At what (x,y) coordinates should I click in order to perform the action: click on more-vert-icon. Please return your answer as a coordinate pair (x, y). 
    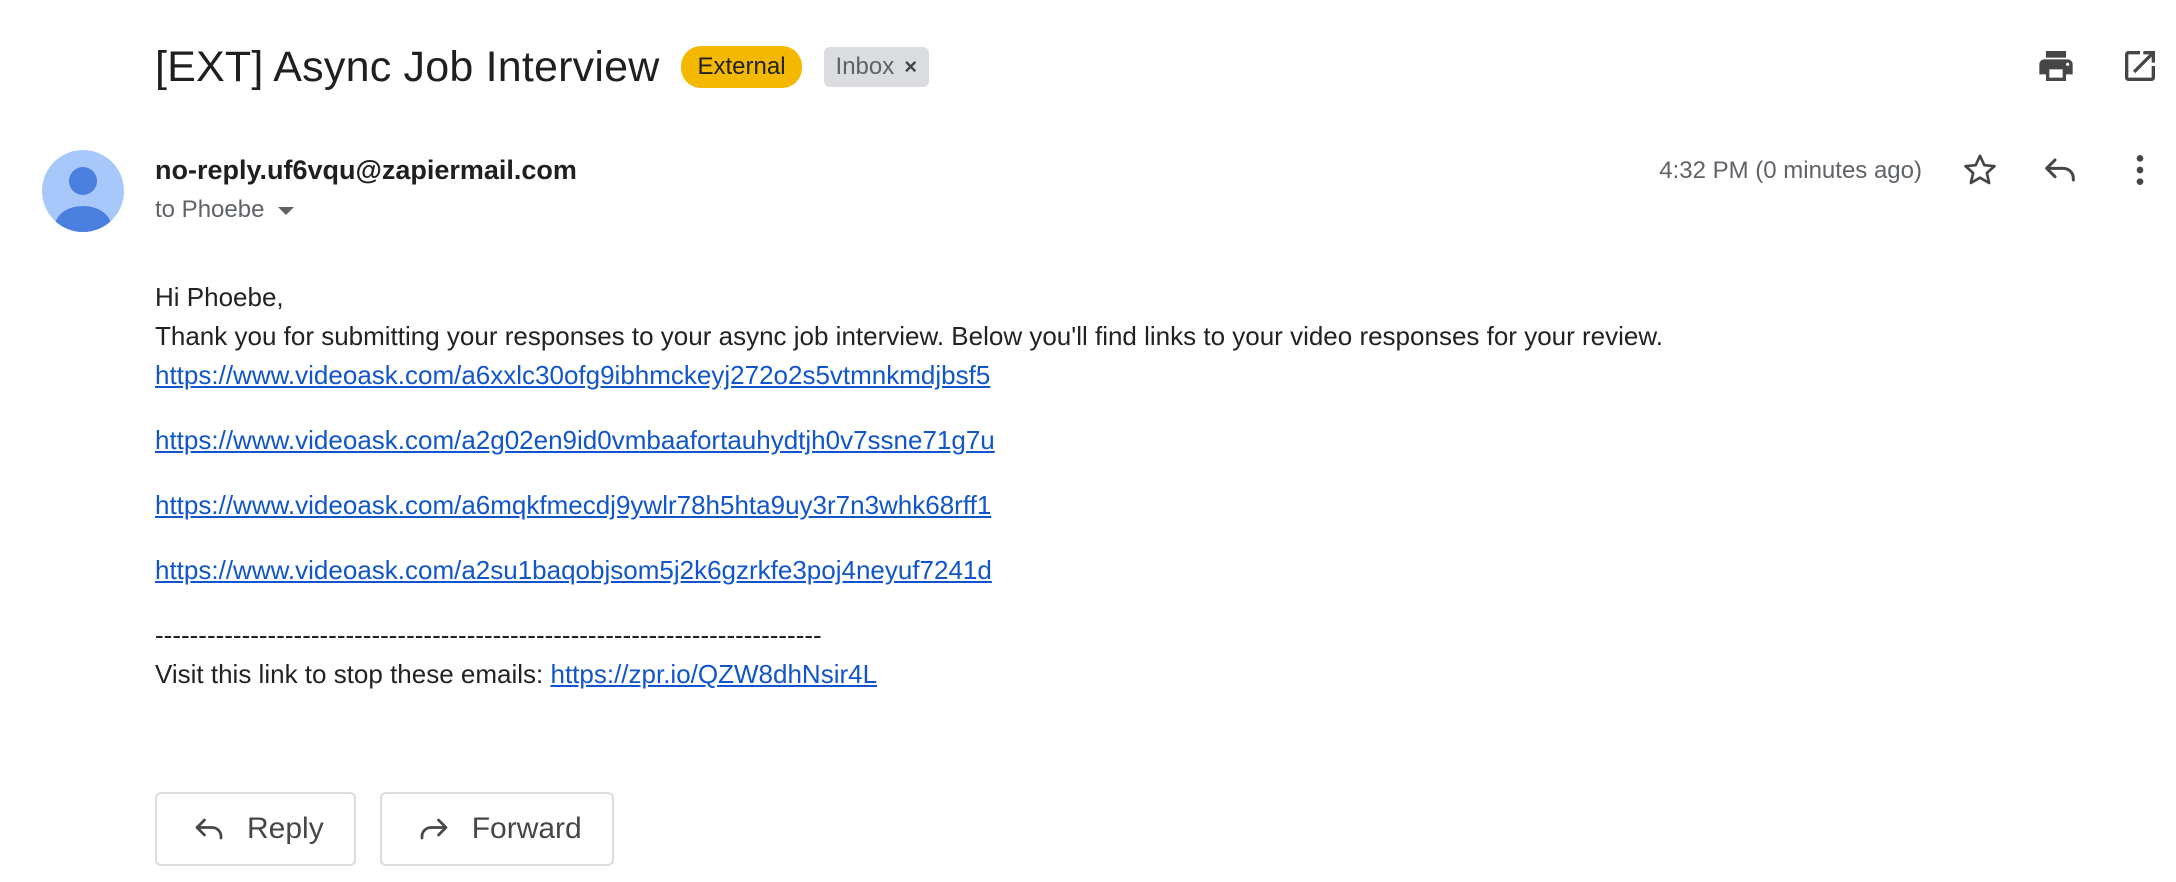
    Looking at the image, I should click on (2140, 170).